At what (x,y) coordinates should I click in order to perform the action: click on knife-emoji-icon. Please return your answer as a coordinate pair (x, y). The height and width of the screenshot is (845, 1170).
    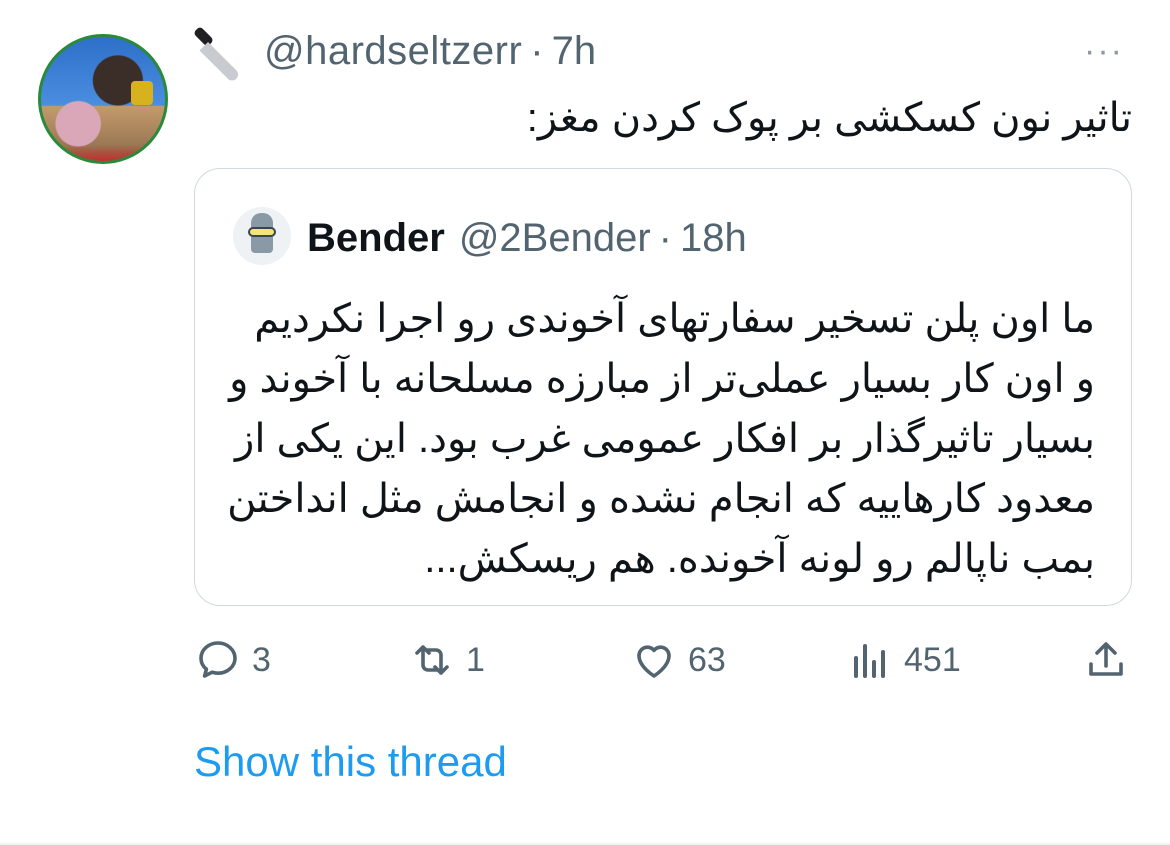
    Looking at the image, I should click on (221, 54).